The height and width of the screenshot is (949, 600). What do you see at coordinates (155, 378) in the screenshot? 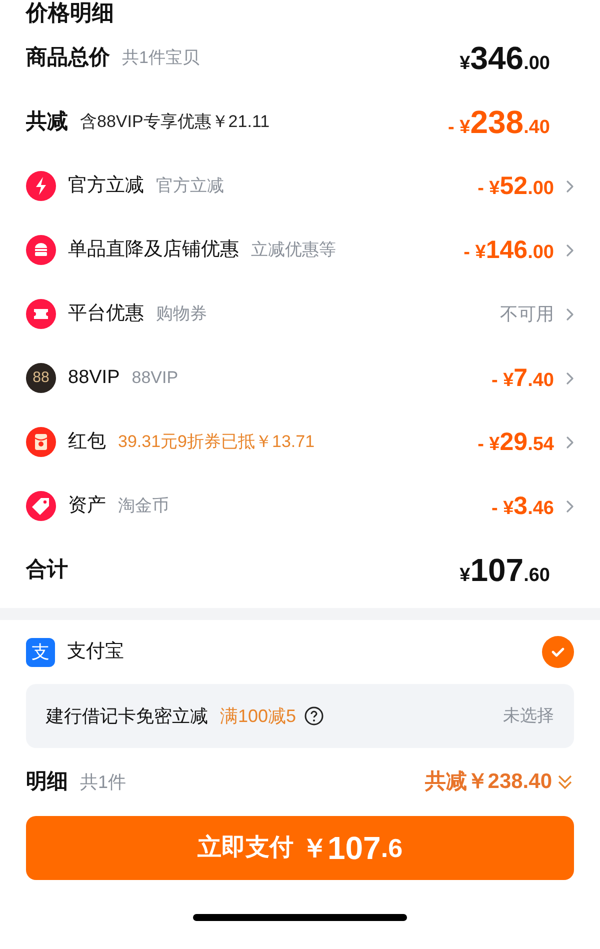
I see `row-note: 88VIP` at bounding box center [155, 378].